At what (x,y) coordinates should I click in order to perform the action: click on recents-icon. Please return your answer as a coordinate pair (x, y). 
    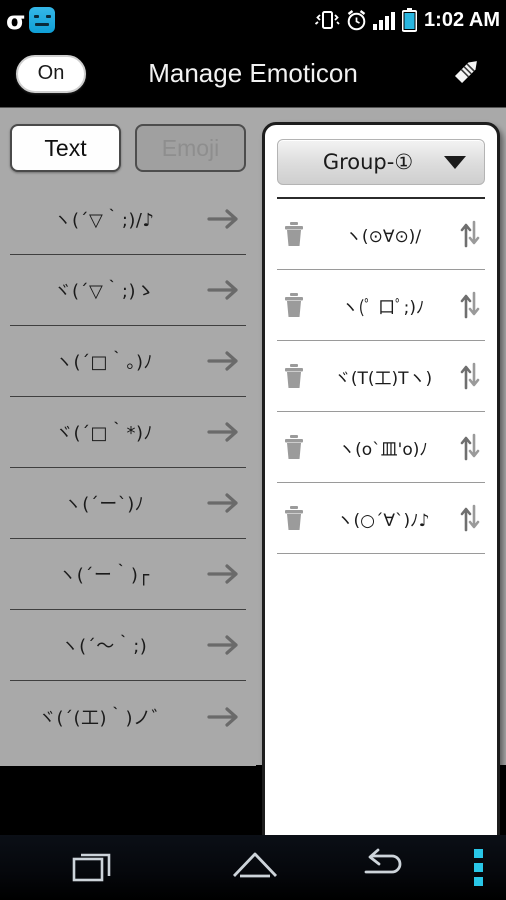
    Looking at the image, I should click on (95, 867).